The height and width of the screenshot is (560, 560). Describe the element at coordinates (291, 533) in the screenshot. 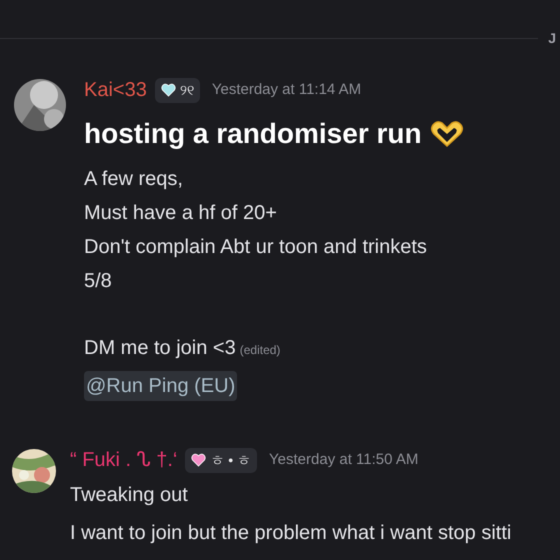

I see `message-text: I want to join but the problem what i want stop sitti` at that location.